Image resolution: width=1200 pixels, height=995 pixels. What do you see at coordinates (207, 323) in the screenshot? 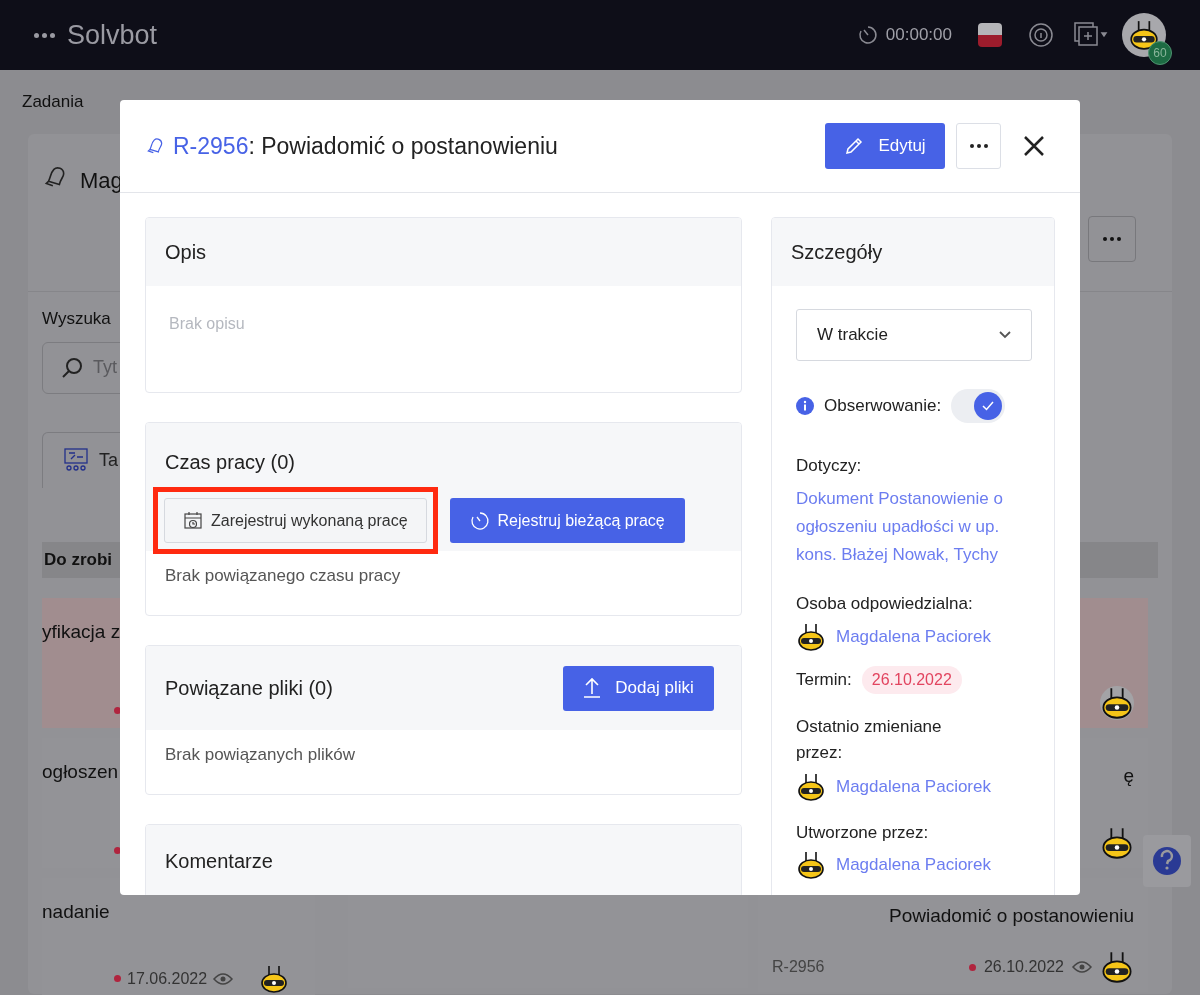
I see `empty-description: Brak opisu` at bounding box center [207, 323].